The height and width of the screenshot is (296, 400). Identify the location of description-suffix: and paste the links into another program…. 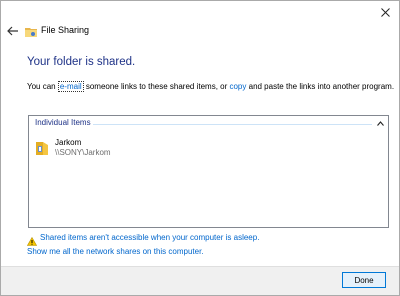
(320, 86).